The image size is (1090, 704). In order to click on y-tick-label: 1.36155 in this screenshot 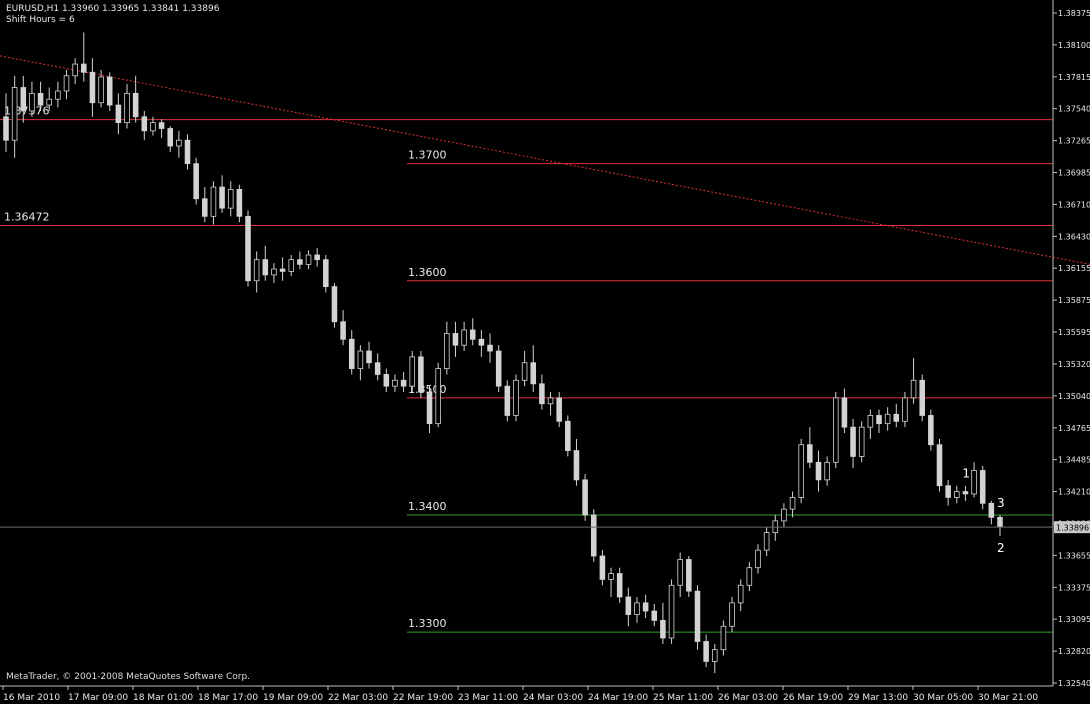, I will do `click(1074, 268)`.